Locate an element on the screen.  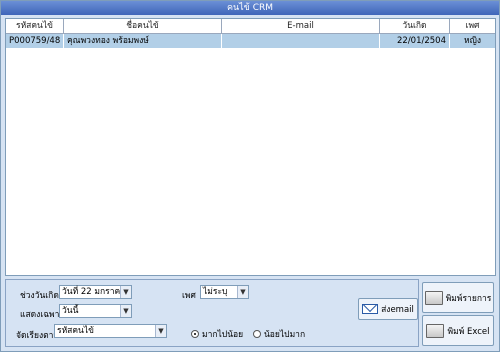
sex-label: เพศ is located at coordinates (189, 296).